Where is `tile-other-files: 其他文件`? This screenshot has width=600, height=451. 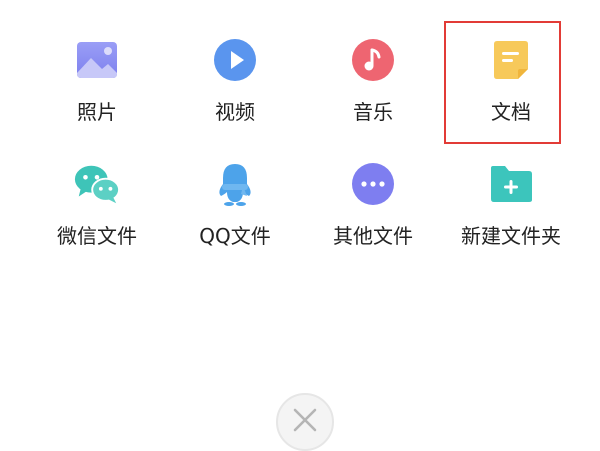 tile-other-files: 其他文件 is located at coordinates (373, 215).